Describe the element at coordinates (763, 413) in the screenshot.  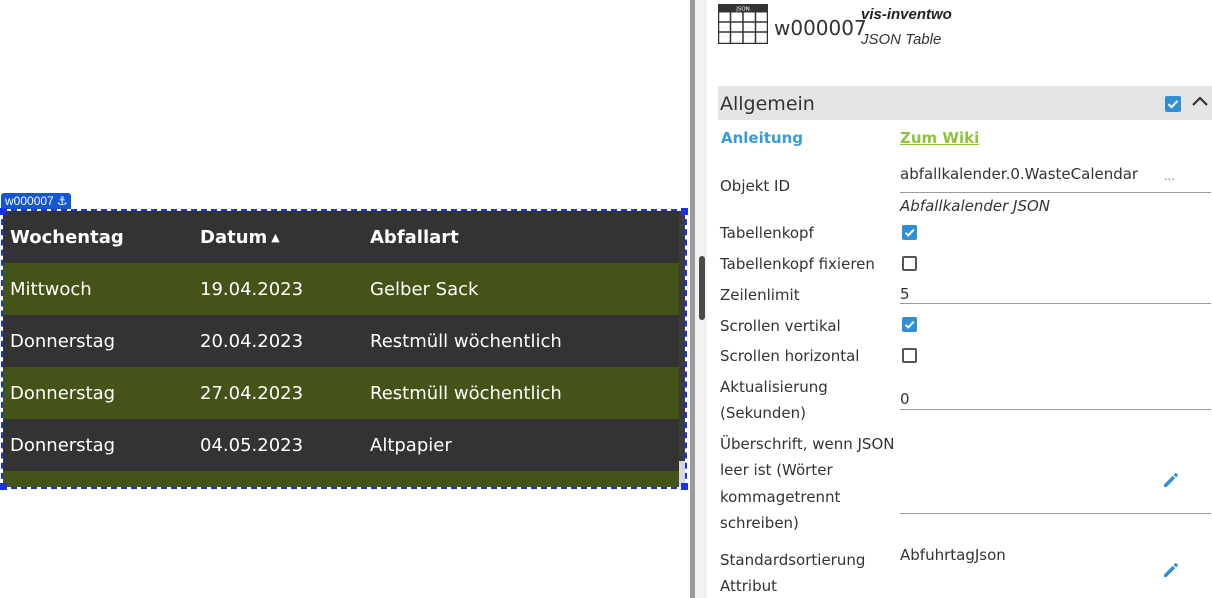
I see `aktualisierung-label-line2: (Sekunden)` at that location.